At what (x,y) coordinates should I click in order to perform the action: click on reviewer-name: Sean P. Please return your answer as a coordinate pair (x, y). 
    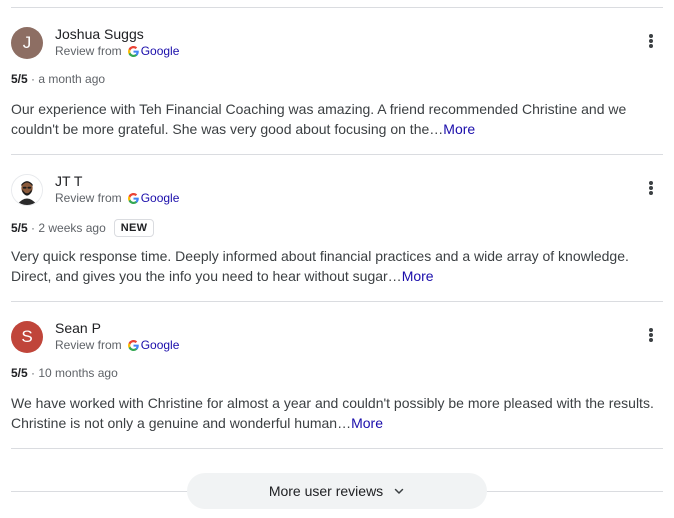
    Looking at the image, I should click on (78, 328).